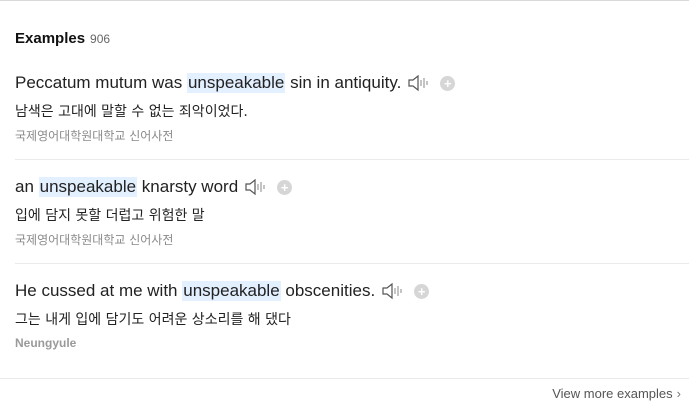 Image resolution: width=689 pixels, height=409 pixels. Describe the element at coordinates (27, 186) in the screenshot. I see `example-text: an` at that location.